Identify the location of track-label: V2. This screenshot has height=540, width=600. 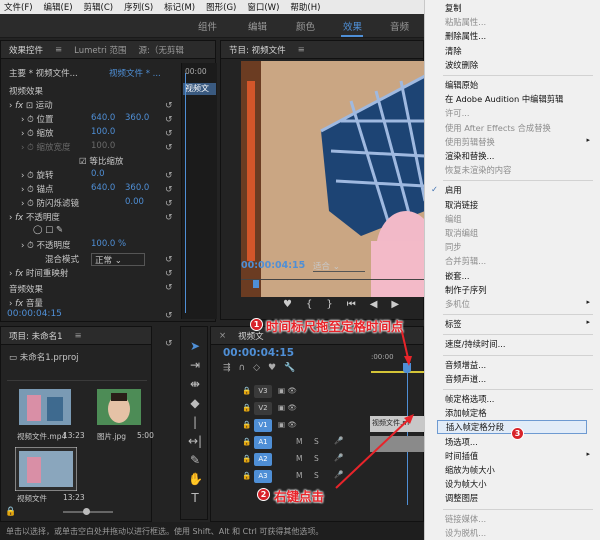
(263, 408).